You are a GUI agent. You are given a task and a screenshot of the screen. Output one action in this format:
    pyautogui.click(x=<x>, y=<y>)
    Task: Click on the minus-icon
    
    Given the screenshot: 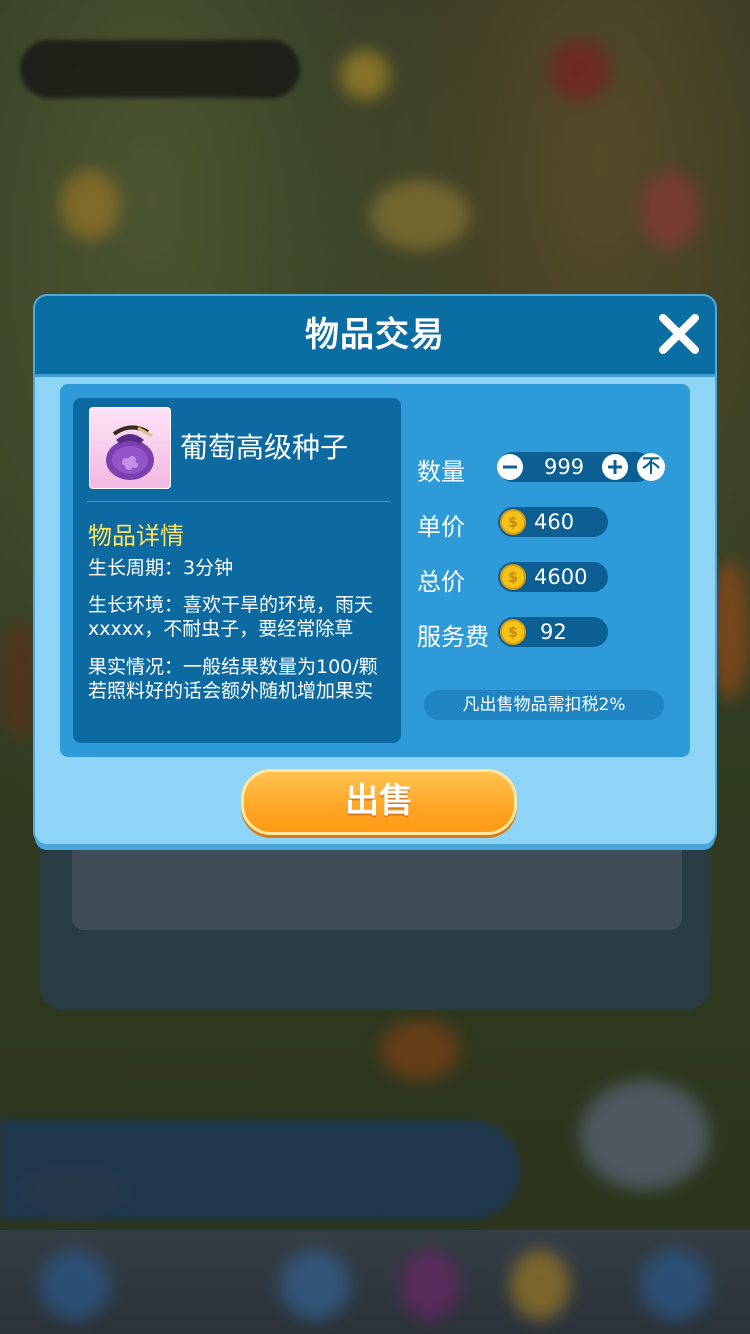 What is the action you would take?
    pyautogui.click(x=510, y=467)
    